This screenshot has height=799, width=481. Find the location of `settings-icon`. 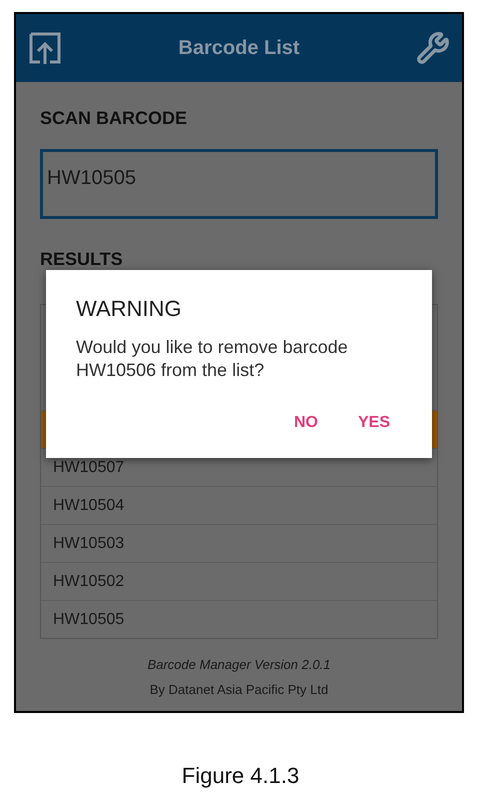

settings-icon is located at coordinates (433, 48).